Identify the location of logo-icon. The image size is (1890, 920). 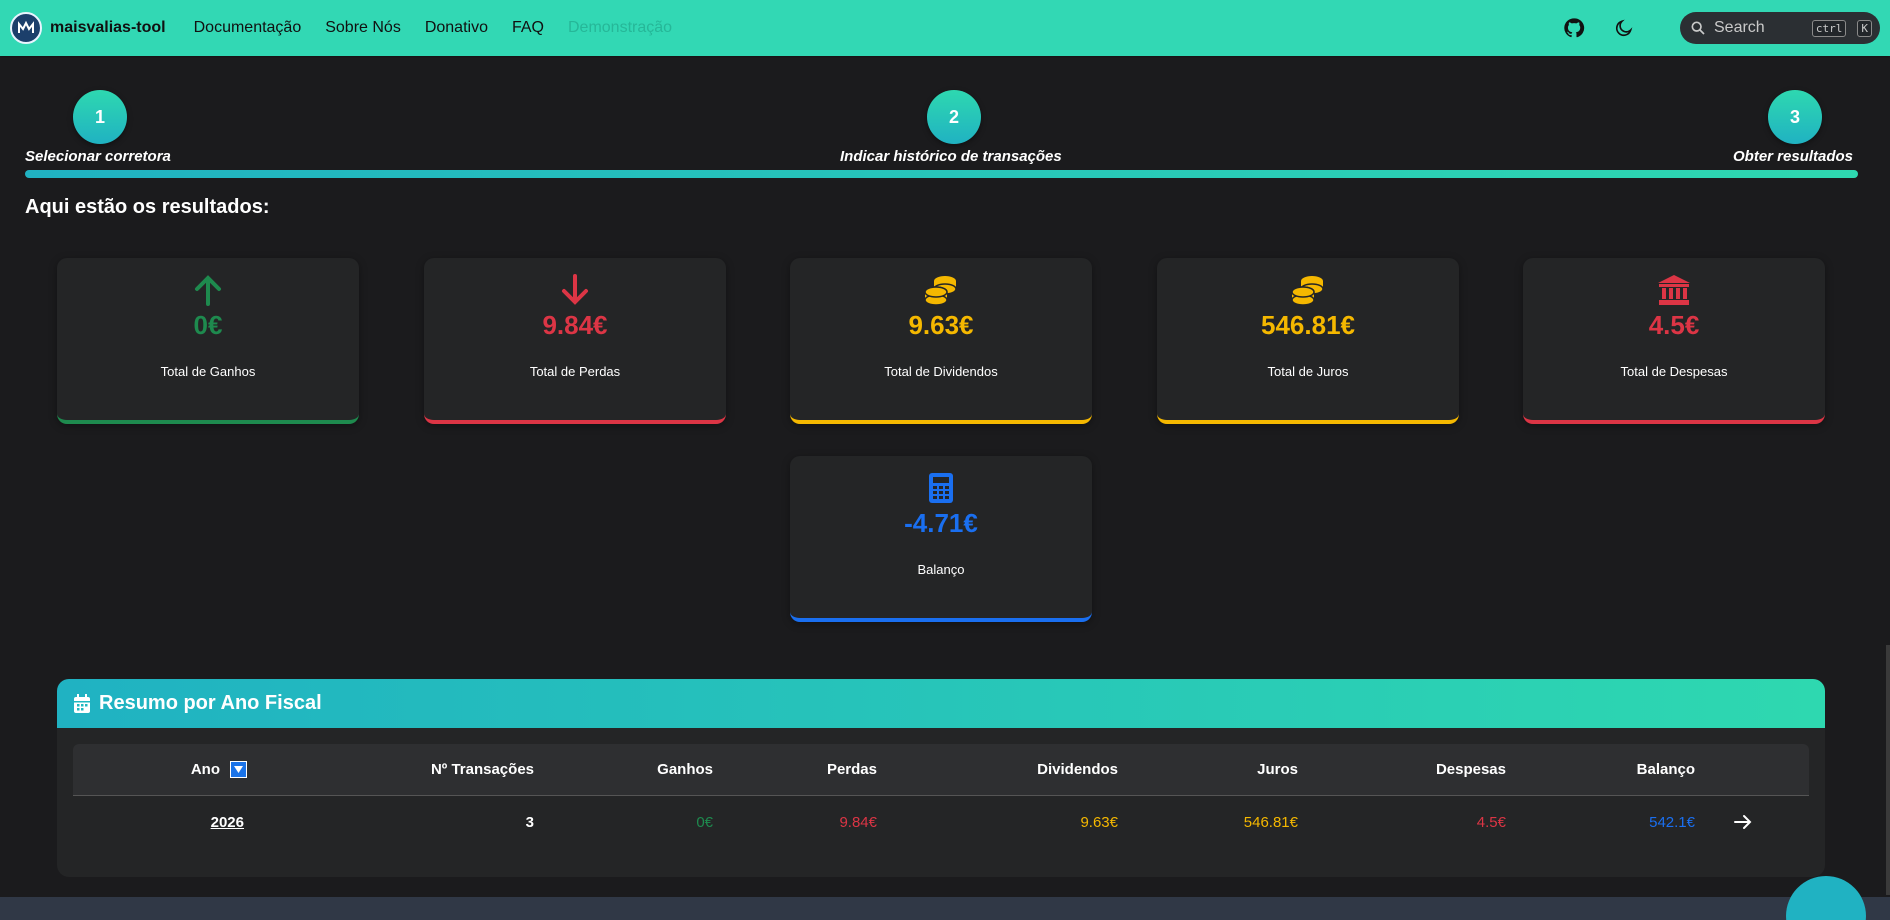
(26, 28).